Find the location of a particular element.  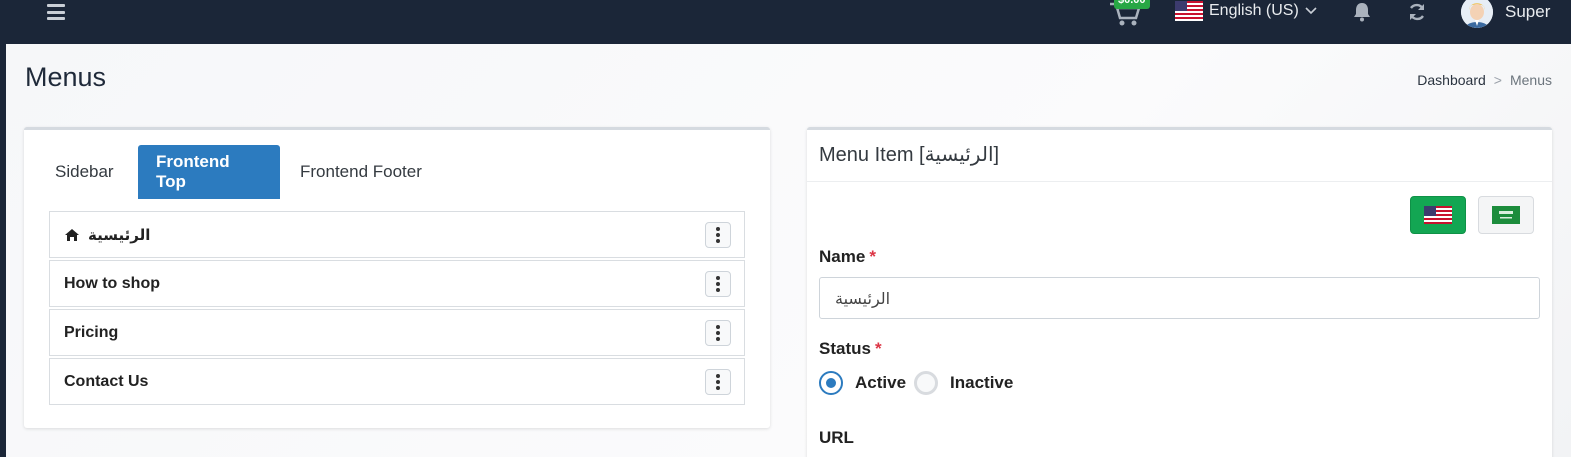

menu-item-label: Contact Us is located at coordinates (106, 381).